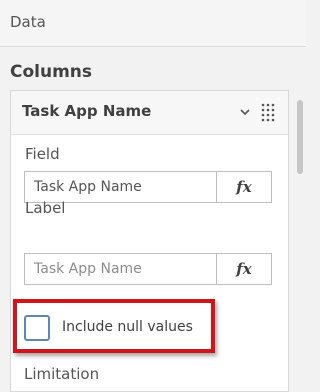 The height and width of the screenshot is (392, 320). What do you see at coordinates (268, 112) in the screenshot?
I see `drag-handle-icon` at bounding box center [268, 112].